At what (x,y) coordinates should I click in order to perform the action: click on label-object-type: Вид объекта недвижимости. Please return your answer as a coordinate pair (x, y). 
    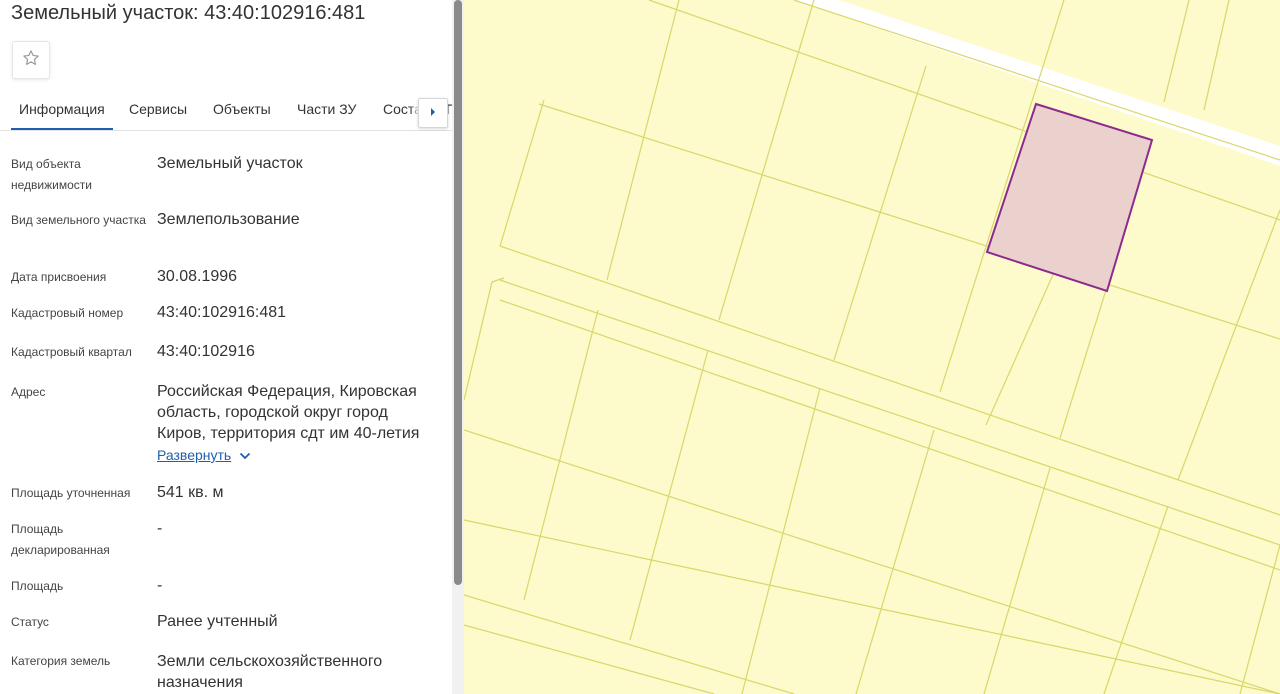
    Looking at the image, I should click on (51, 174).